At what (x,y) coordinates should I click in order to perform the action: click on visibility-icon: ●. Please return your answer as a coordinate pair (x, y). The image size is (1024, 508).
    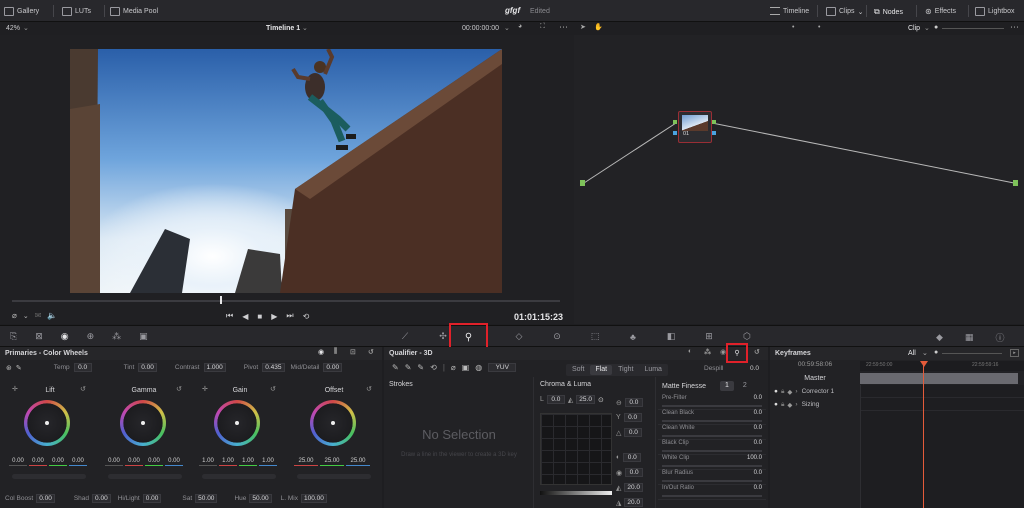
    Looking at the image, I should click on (776, 391).